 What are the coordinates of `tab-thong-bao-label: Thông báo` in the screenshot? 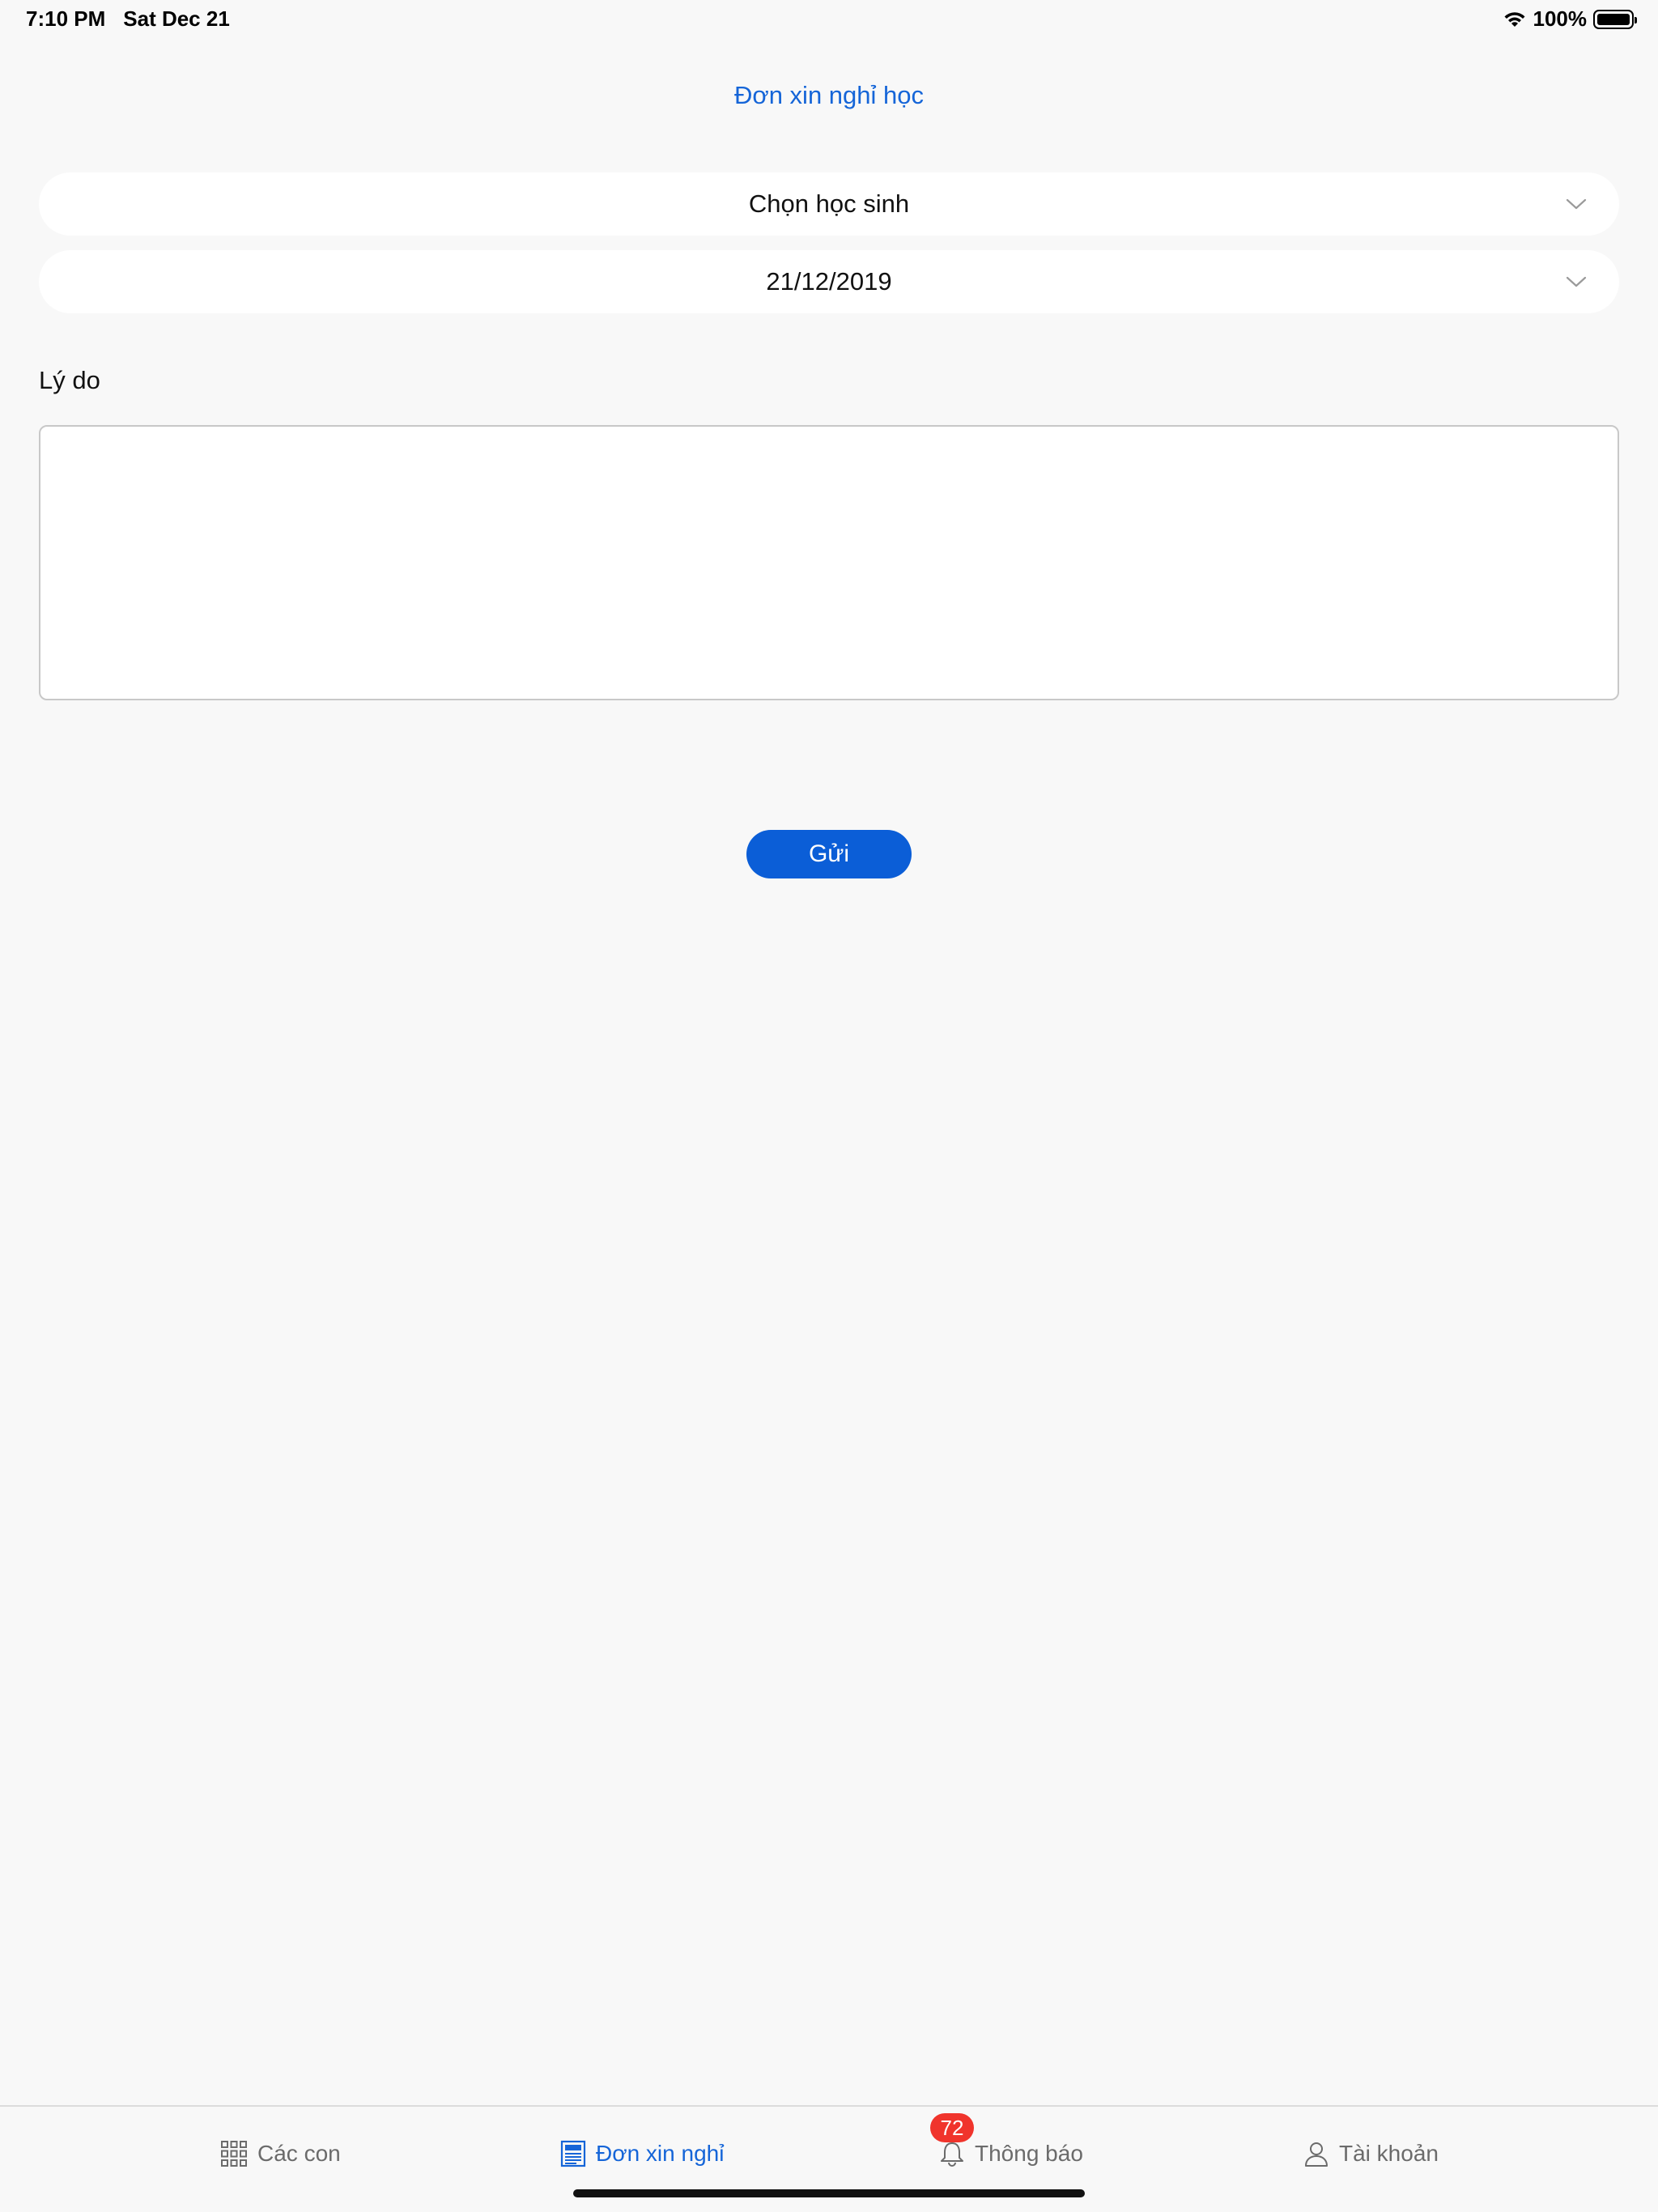 It's located at (1029, 2153).